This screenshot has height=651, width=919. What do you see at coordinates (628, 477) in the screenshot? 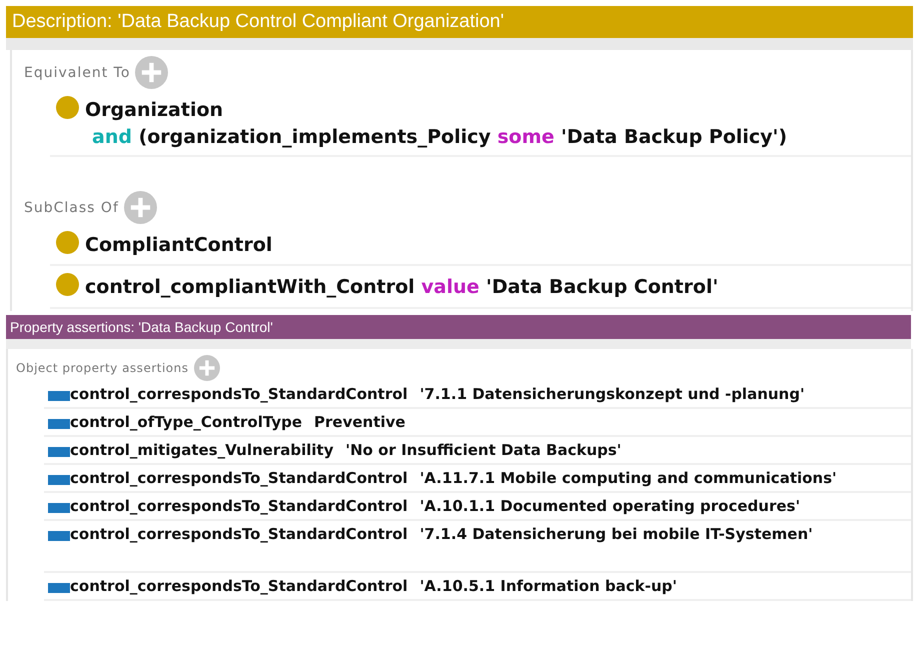
I see `property-value: 'A.11.7.1 Mobile computing and communications'` at bounding box center [628, 477].